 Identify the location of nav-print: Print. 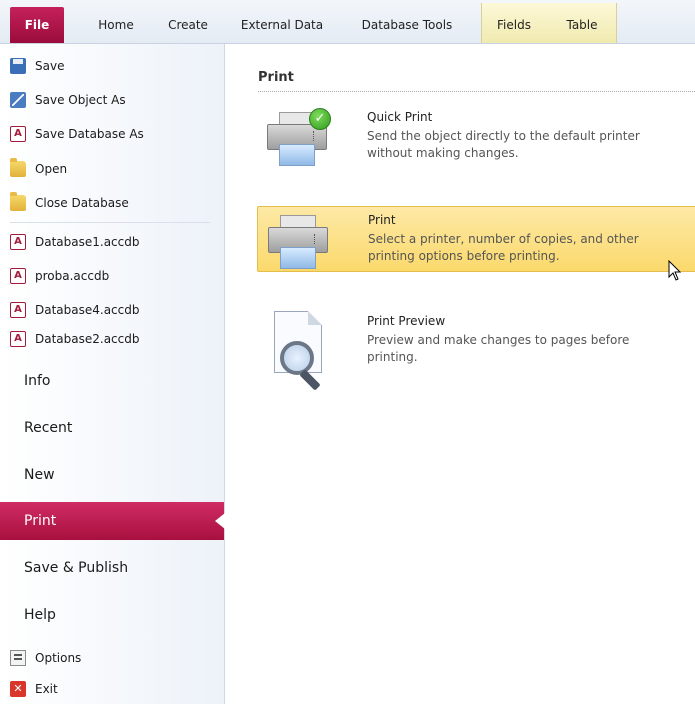
(112, 521).